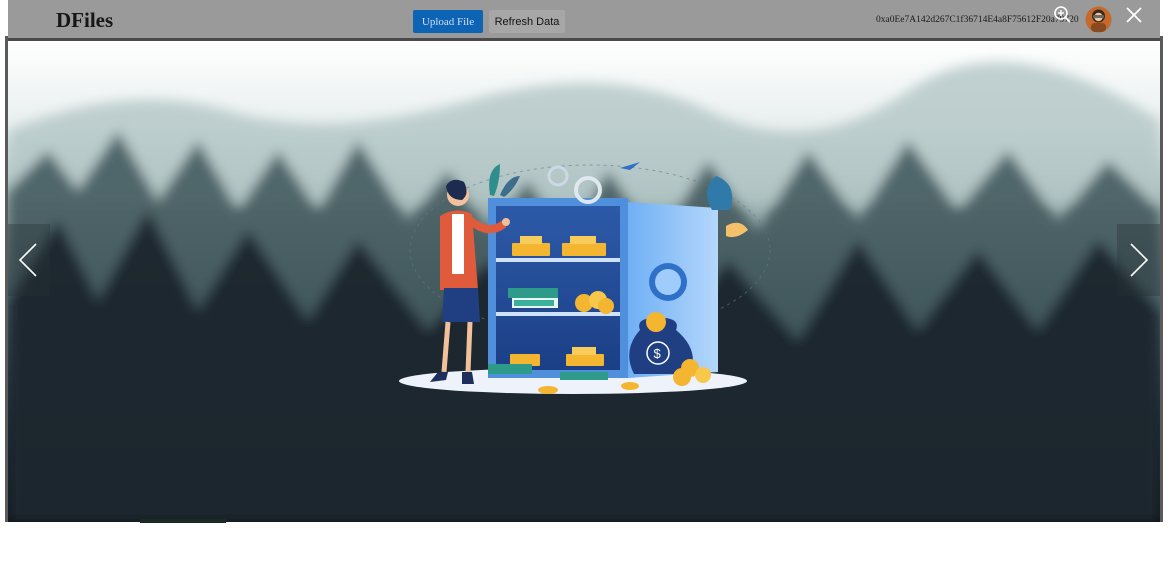 The width and height of the screenshot is (1172, 568). I want to click on previous-image-button, so click(29, 260).